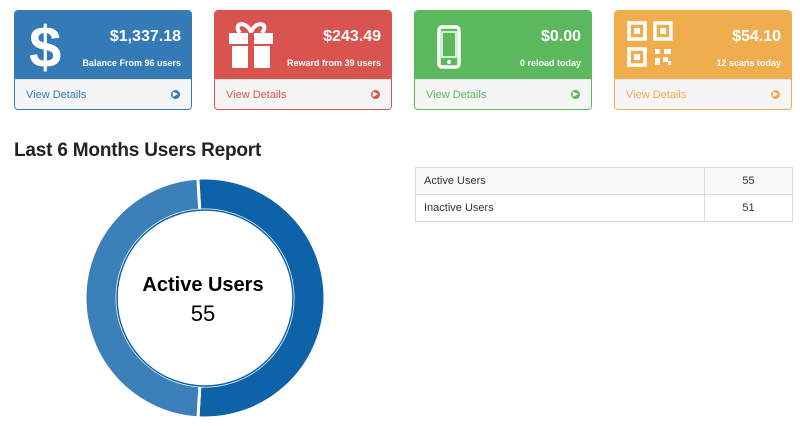  I want to click on scans-card: $54.10 12 scans today View Details ▶, so click(703, 60).